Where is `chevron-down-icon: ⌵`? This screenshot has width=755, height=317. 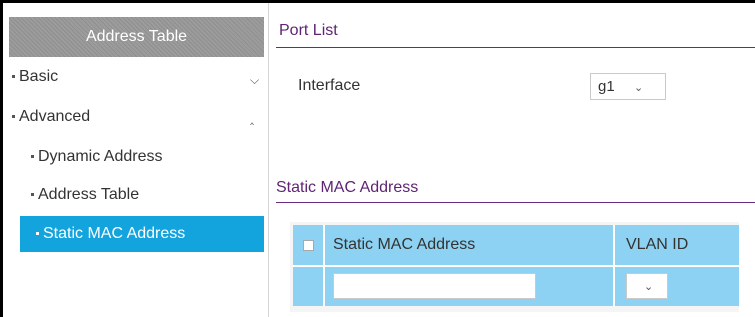 chevron-down-icon: ⌵ is located at coordinates (254, 80).